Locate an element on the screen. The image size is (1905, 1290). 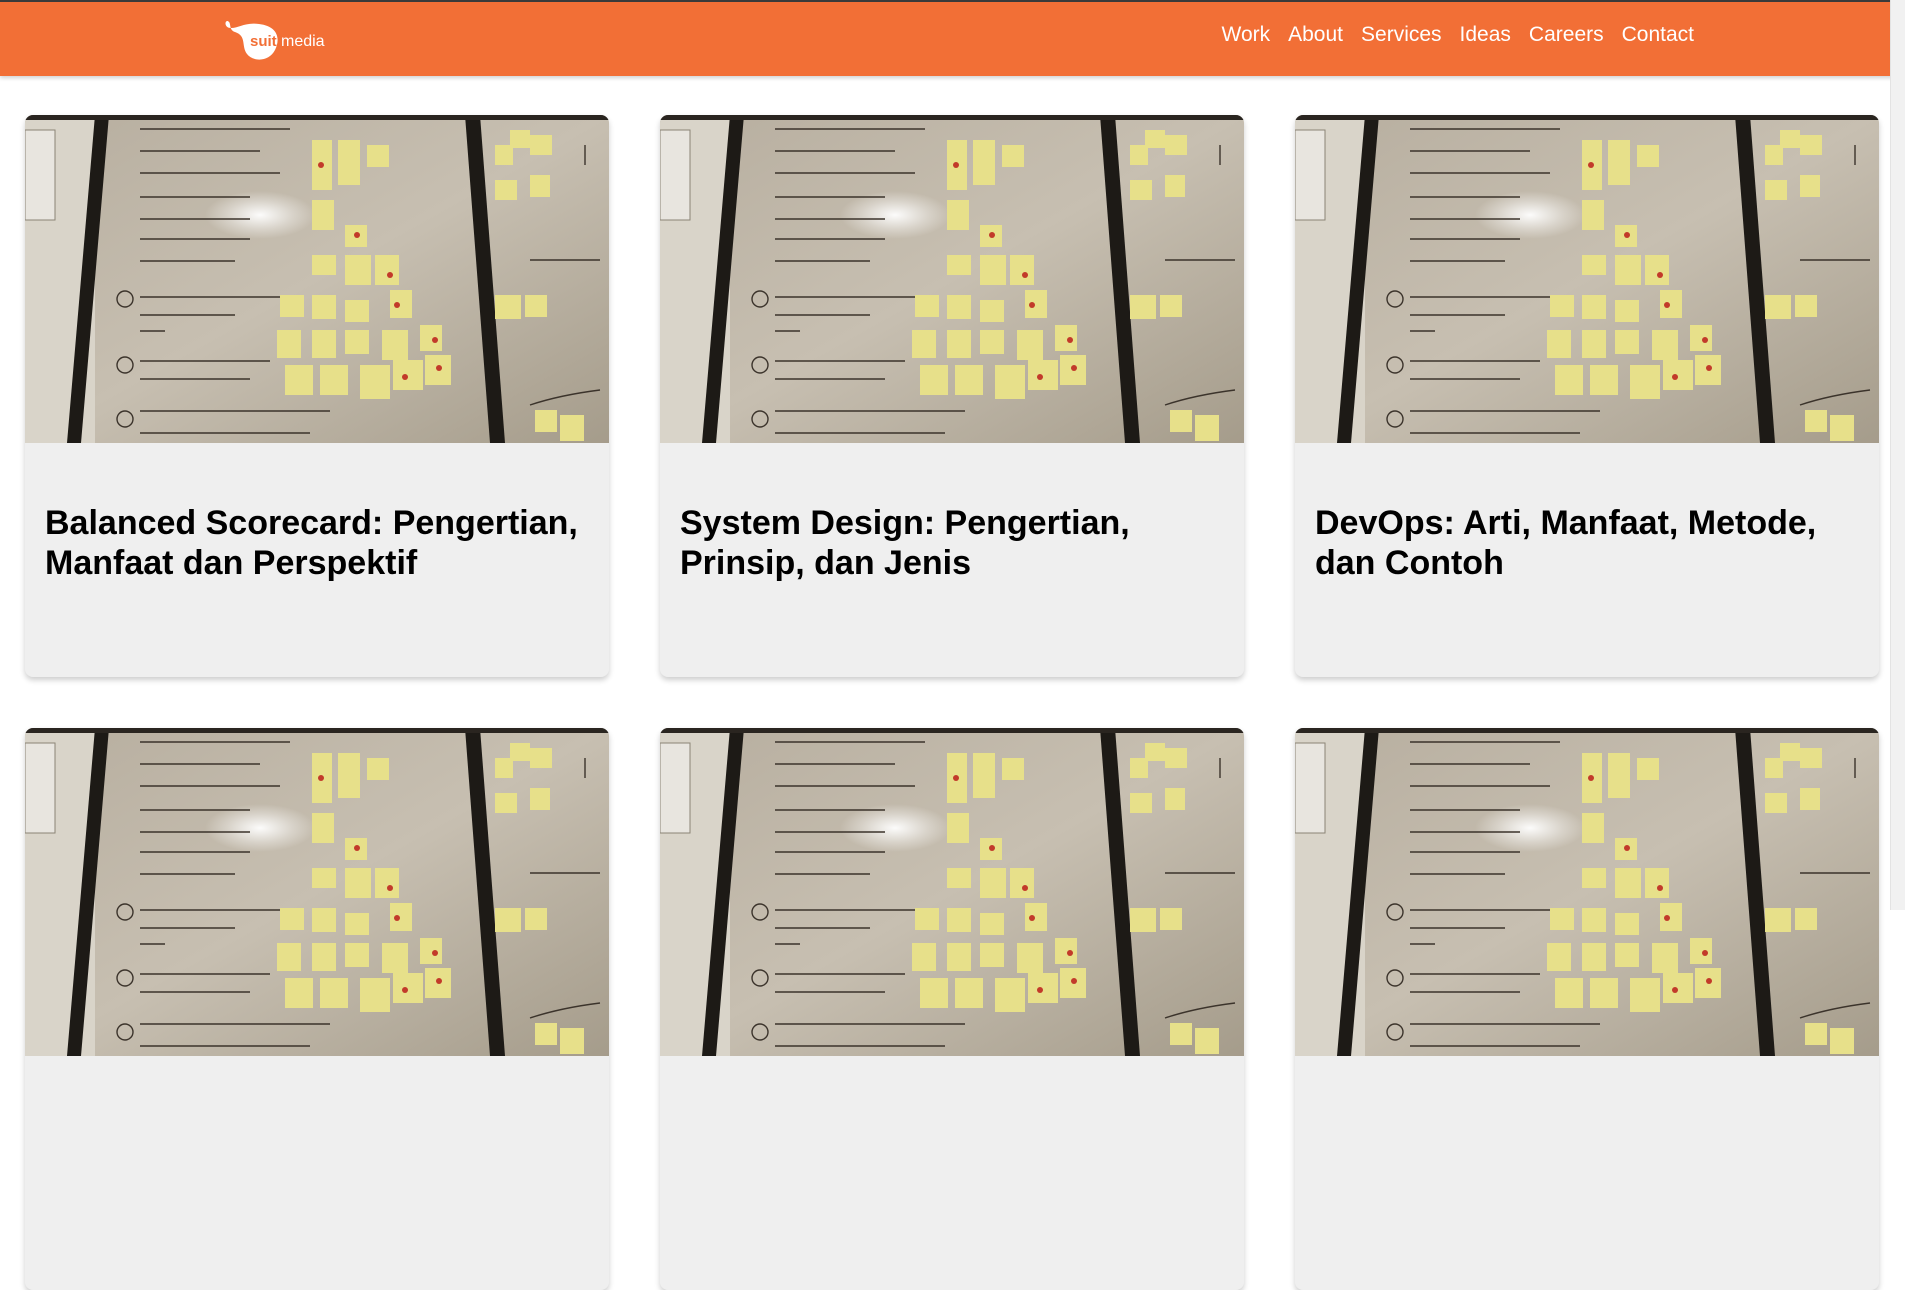
nav-about: About is located at coordinates (1315, 35).